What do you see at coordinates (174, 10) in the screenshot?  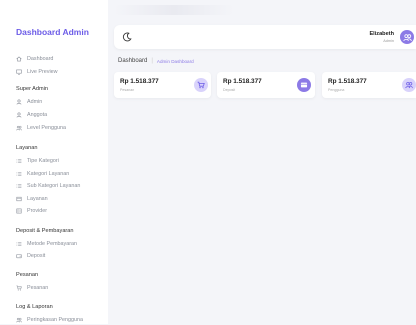 I see `background-decoration` at bounding box center [174, 10].